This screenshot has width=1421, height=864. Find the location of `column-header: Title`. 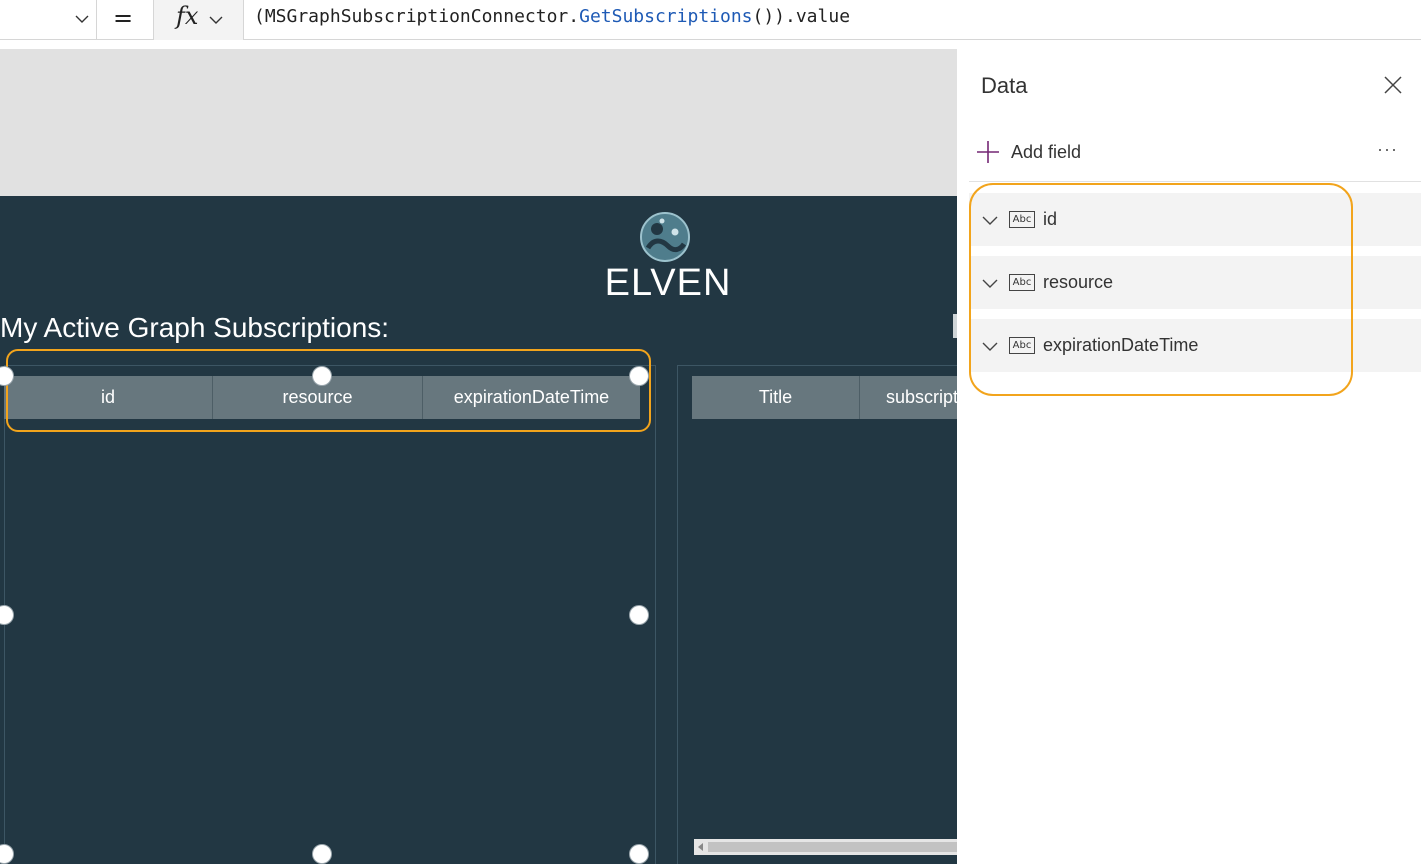

column-header: Title is located at coordinates (776, 397).